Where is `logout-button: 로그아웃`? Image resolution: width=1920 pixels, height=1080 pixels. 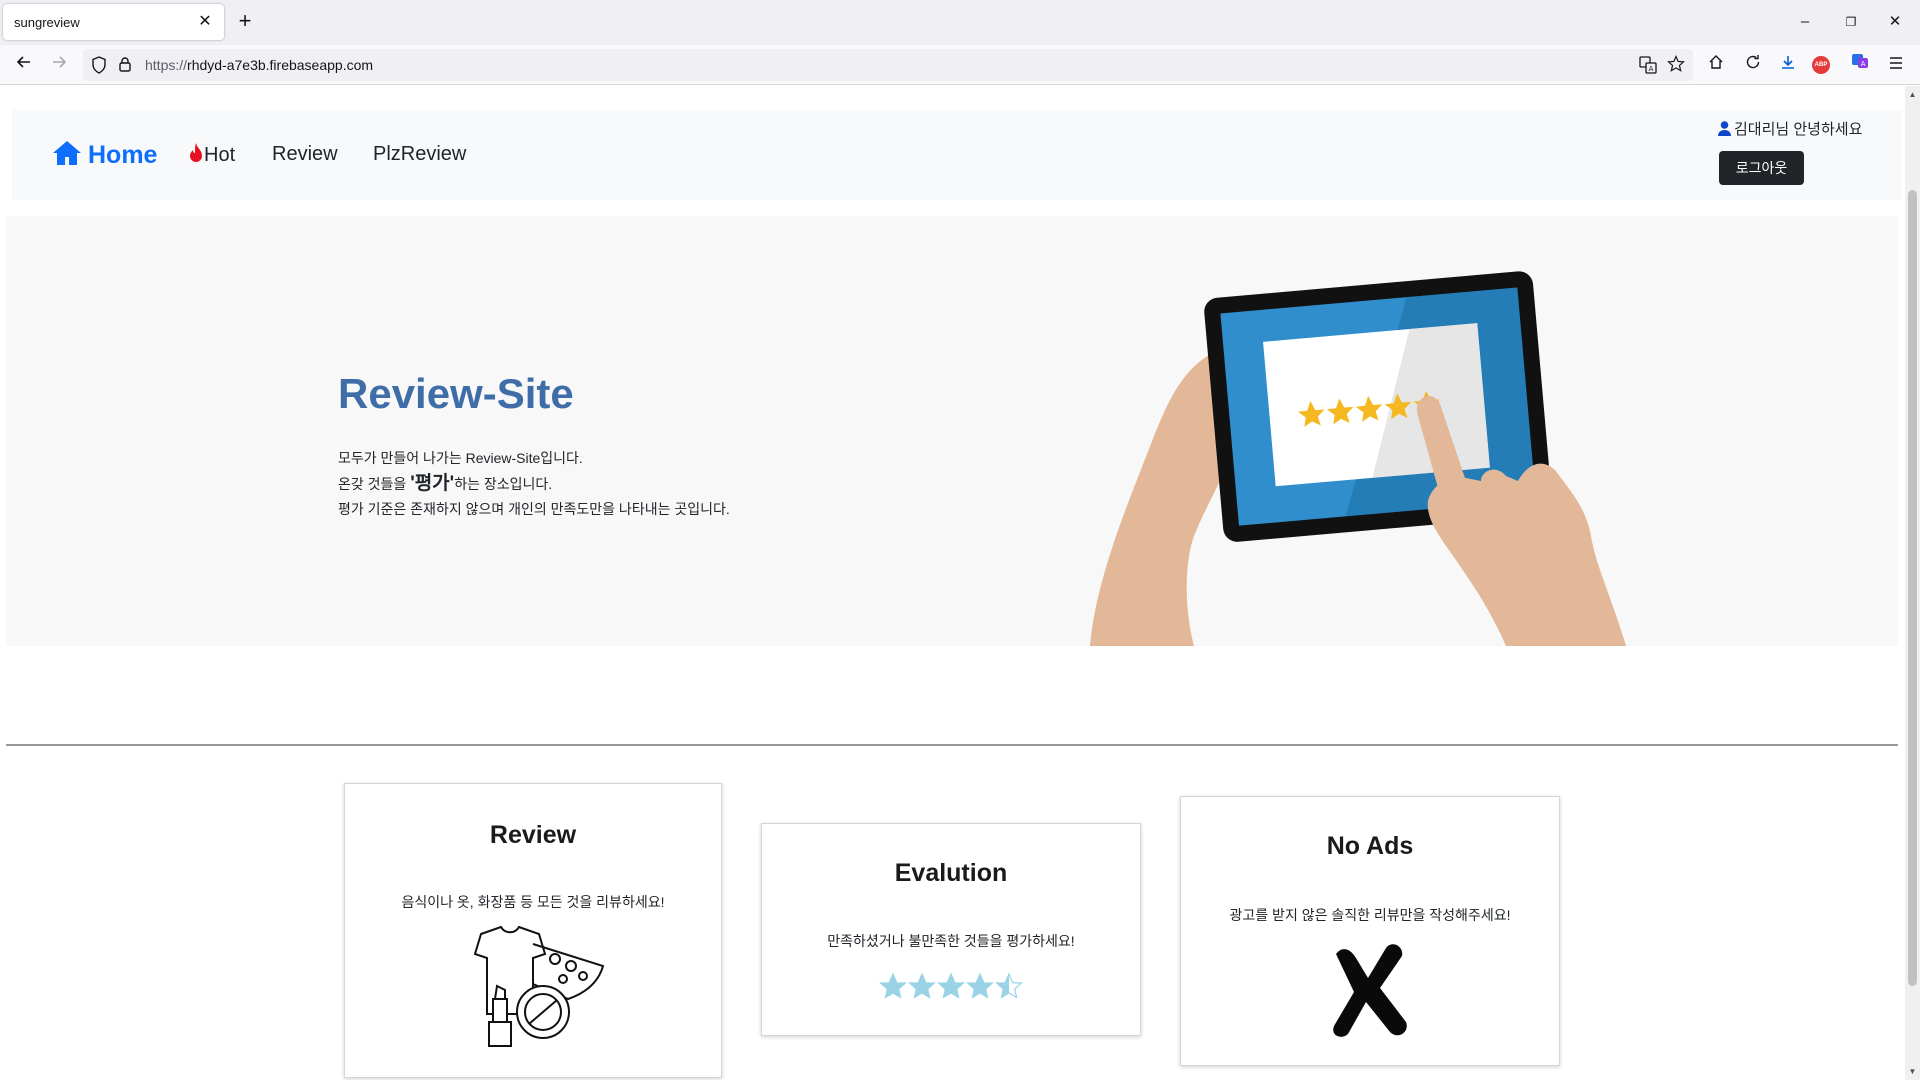 logout-button: 로그아웃 is located at coordinates (1761, 168).